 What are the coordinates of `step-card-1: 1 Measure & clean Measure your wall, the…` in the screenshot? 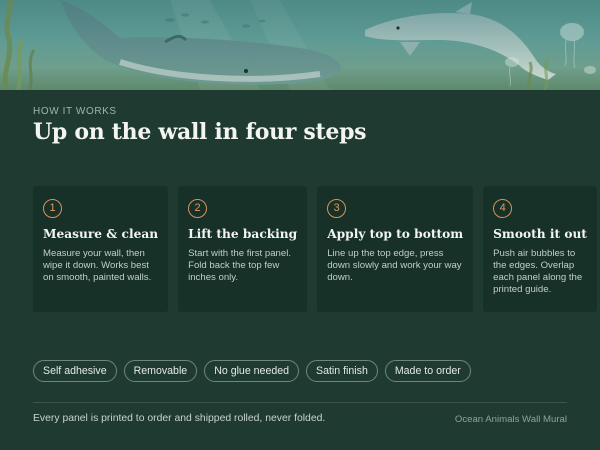 It's located at (101, 249).